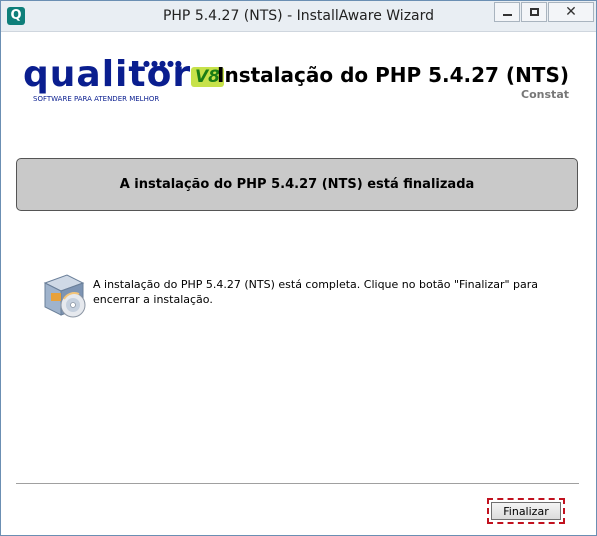  I want to click on footer-divider, so click(297, 484).